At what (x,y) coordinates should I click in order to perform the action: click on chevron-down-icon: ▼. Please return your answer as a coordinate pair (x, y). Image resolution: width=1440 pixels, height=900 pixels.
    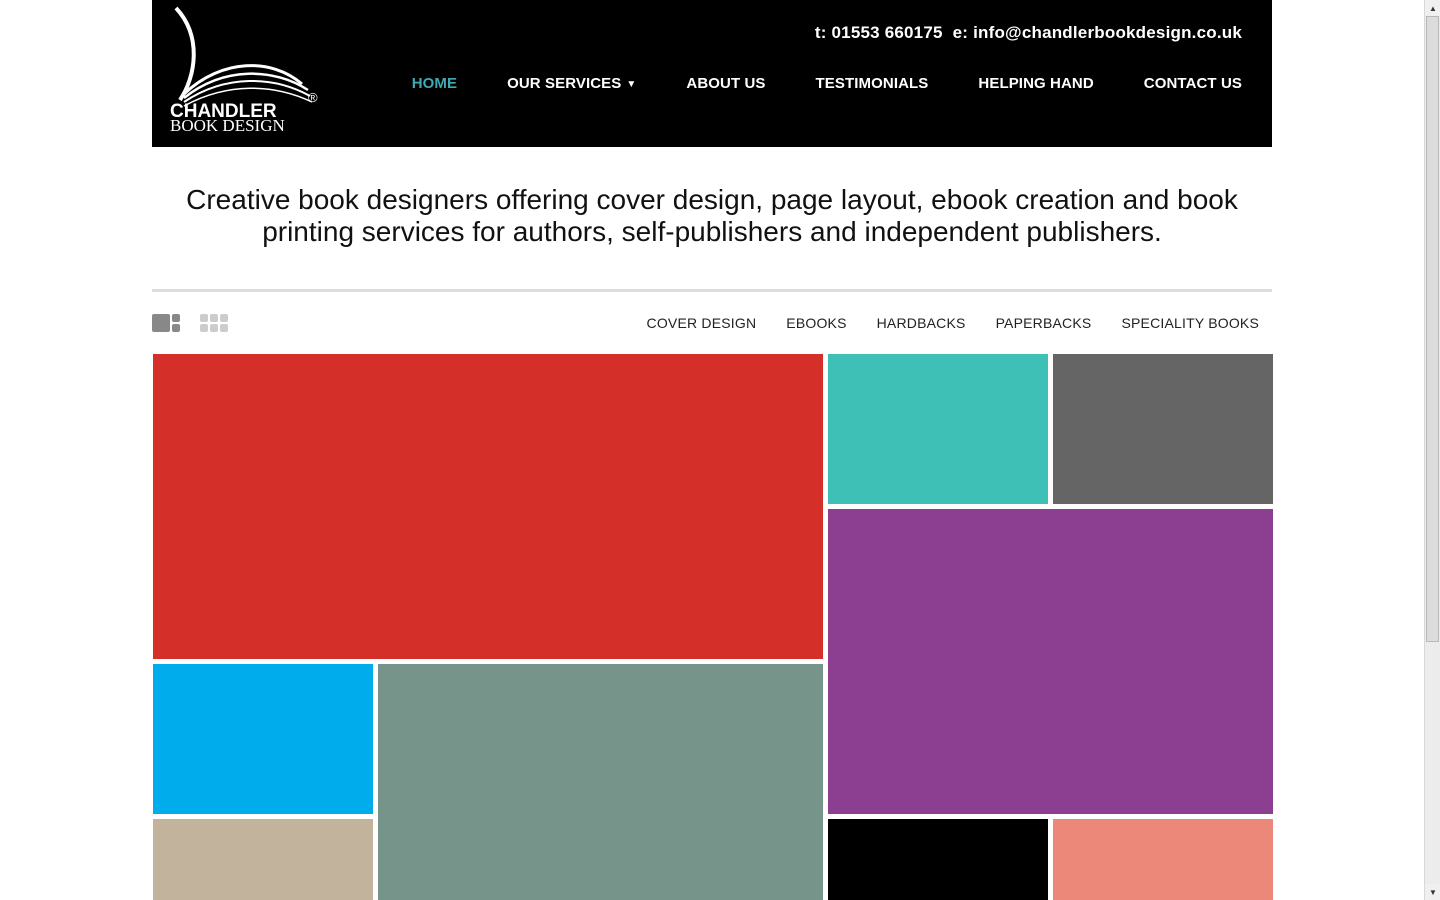
    Looking at the image, I should click on (631, 84).